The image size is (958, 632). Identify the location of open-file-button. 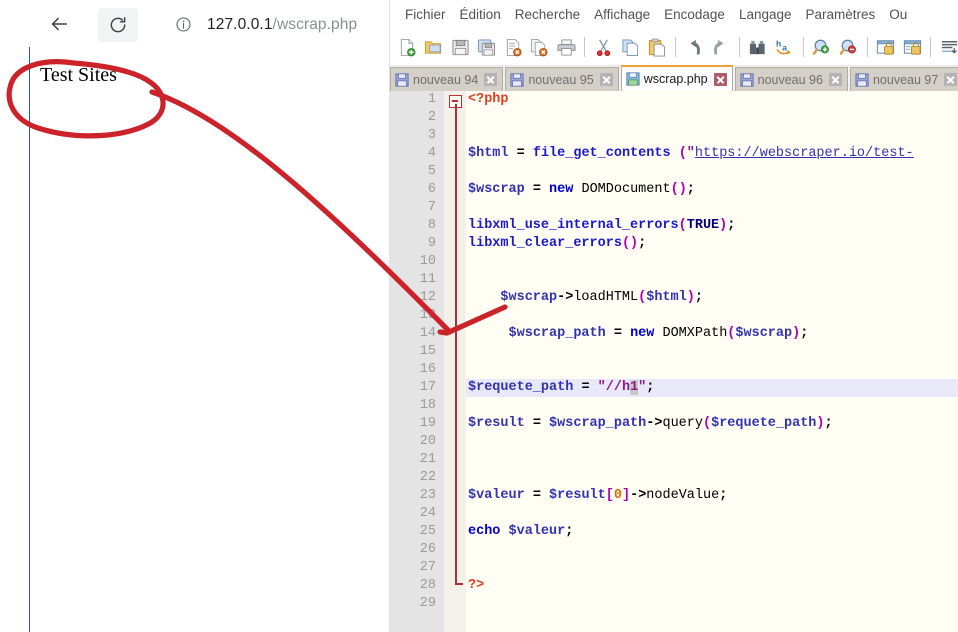
(433, 47).